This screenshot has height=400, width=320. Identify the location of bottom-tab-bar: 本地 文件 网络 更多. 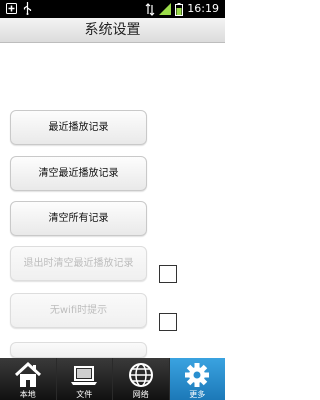
(112, 379).